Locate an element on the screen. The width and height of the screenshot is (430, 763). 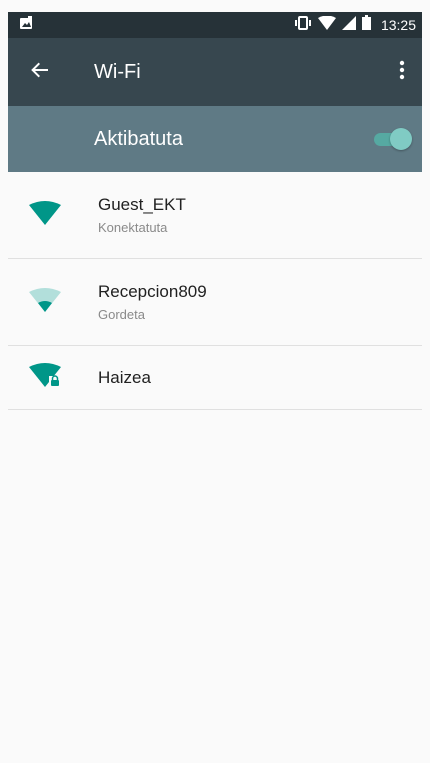
wifi-signal-icon is located at coordinates (326, 25).